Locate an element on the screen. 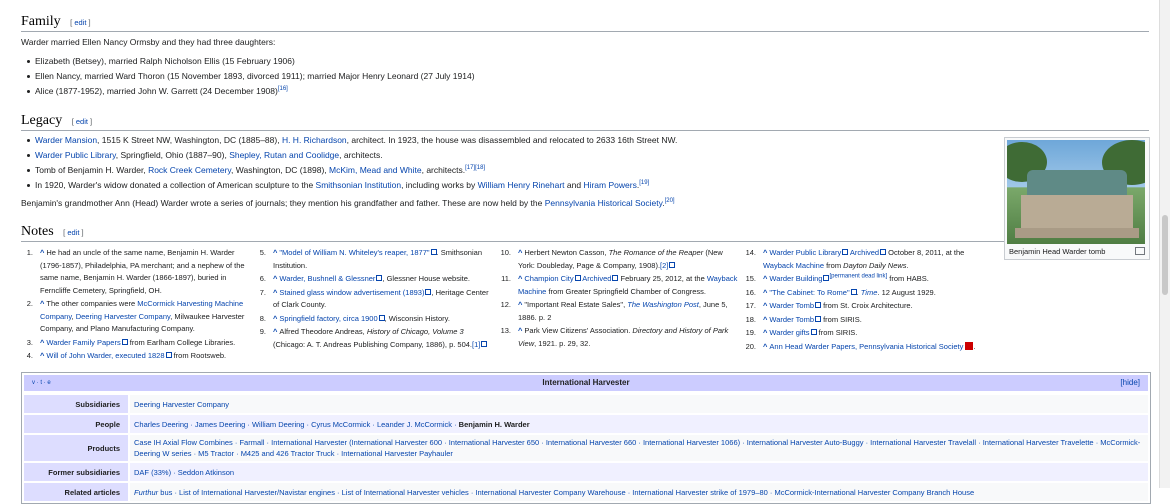 The width and height of the screenshot is (1170, 504). thumbnail-caption: Benjamin Head Warder tomb is located at coordinates (1077, 250).